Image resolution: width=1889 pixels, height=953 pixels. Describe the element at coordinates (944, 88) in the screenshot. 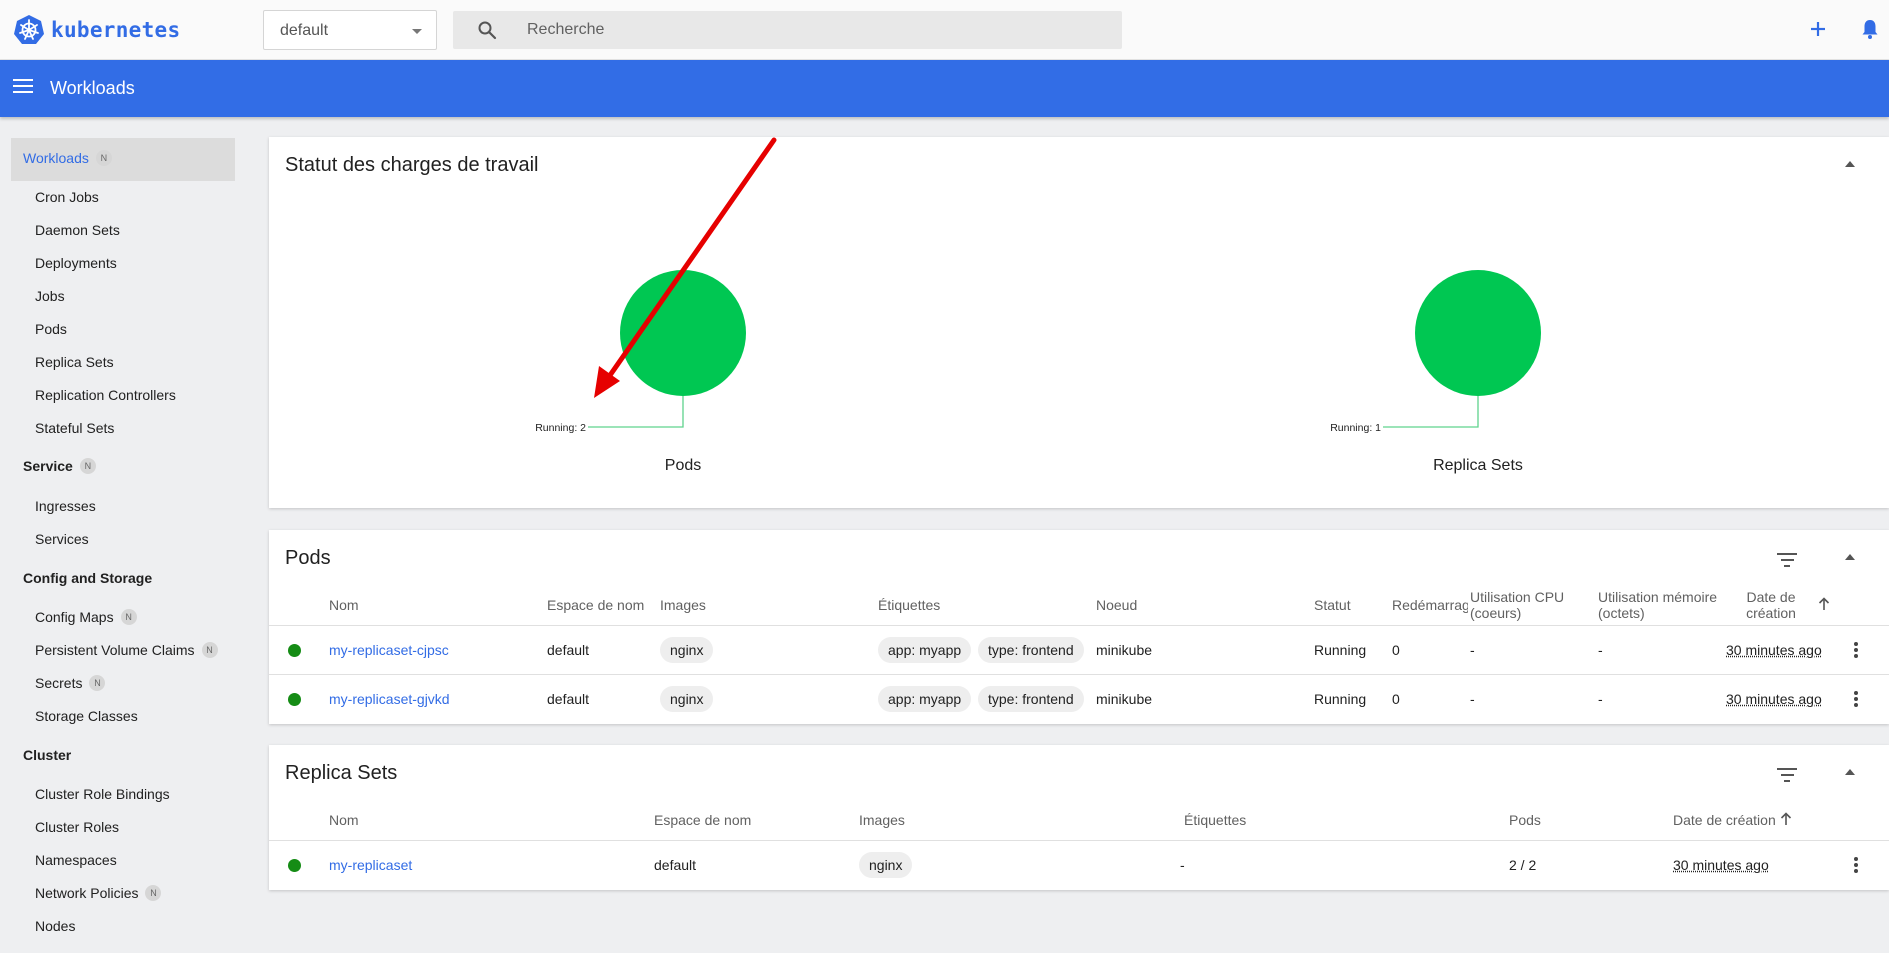

I see `page-header: Workloads` at that location.